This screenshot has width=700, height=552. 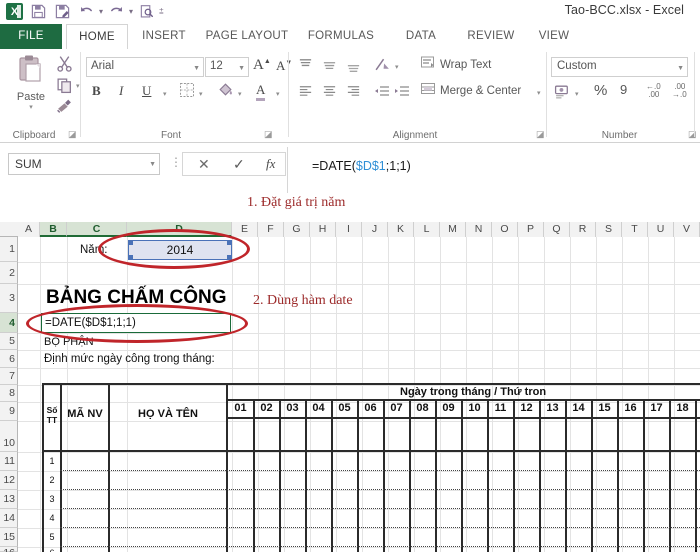 I want to click on column-header-Q: Q, so click(x=557, y=229).